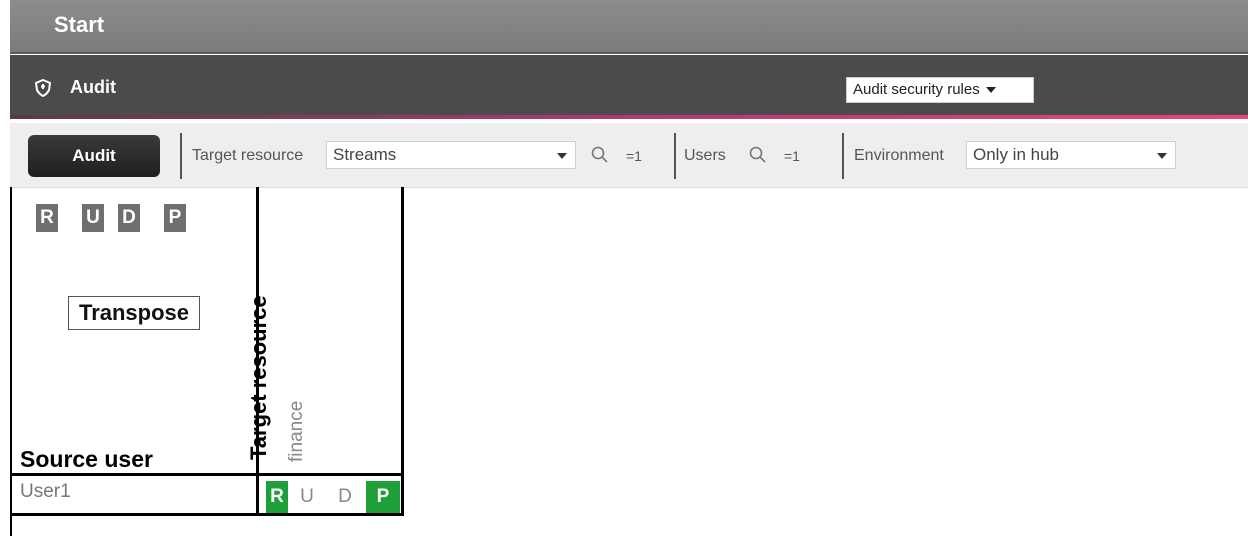 Image resolution: width=1248 pixels, height=536 pixels. What do you see at coordinates (43, 88) in the screenshot?
I see `shield-icon` at bounding box center [43, 88].